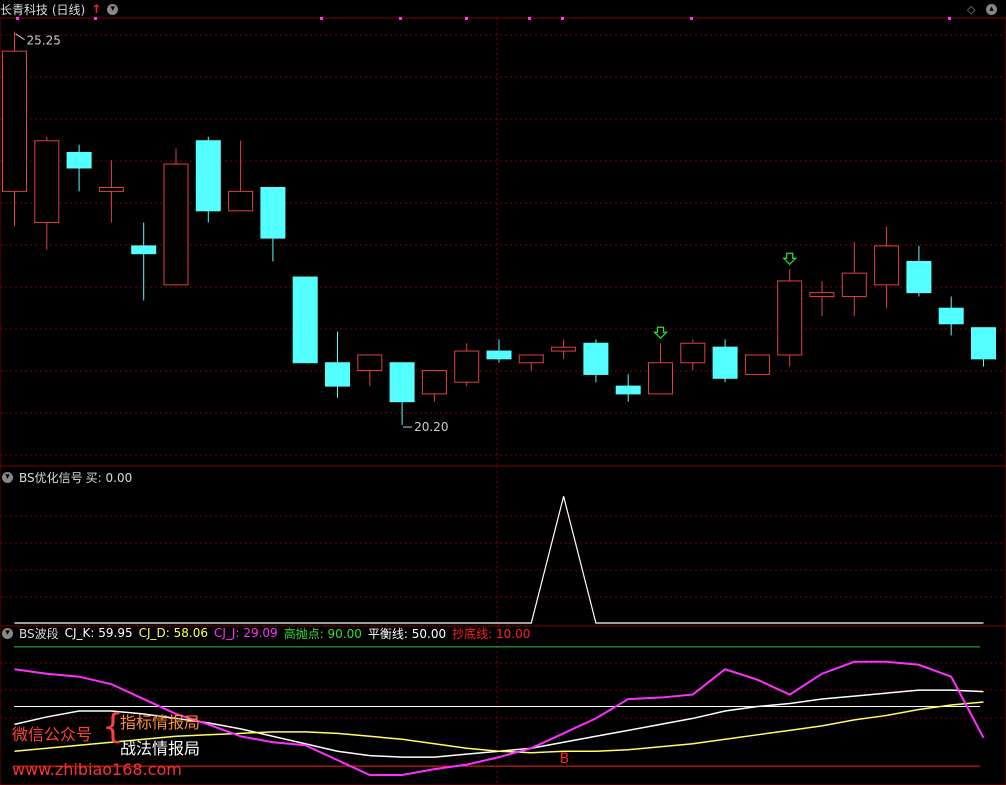  I want to click on watermark-line2: 战法情报局, so click(160, 748).